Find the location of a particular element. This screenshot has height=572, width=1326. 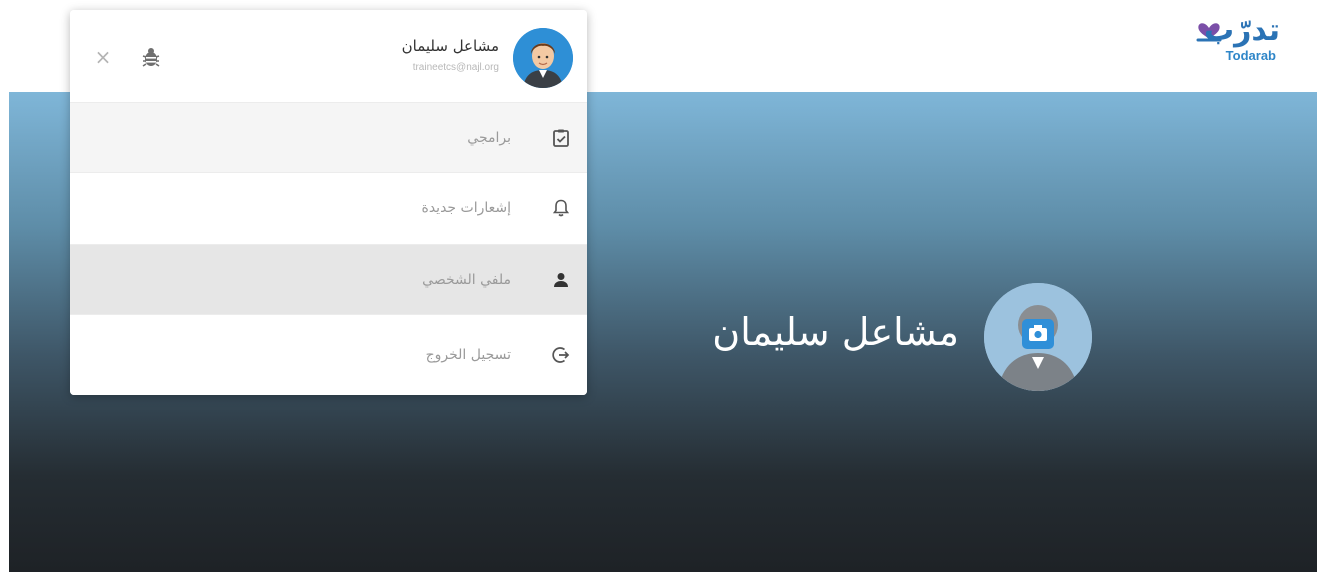

user-avatar is located at coordinates (543, 58).